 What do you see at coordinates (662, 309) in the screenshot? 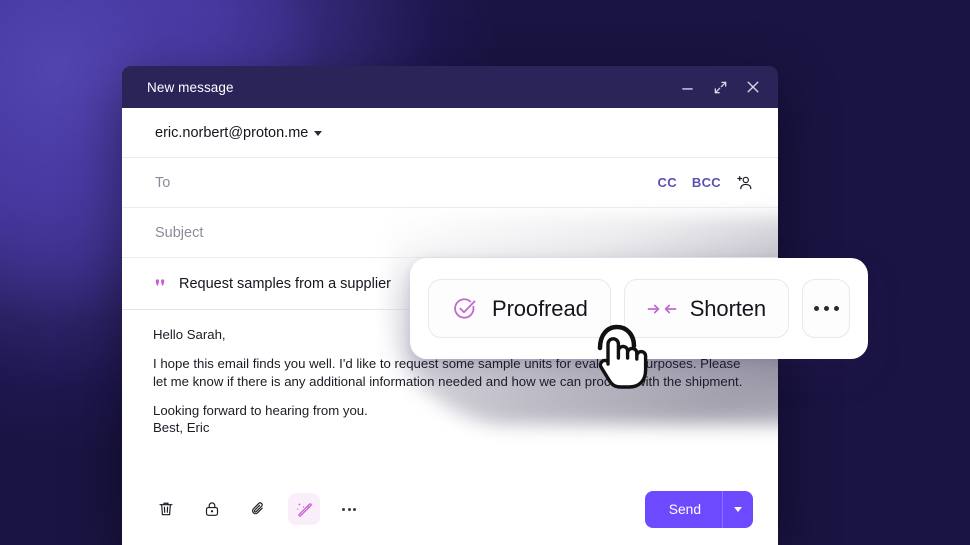
I see `compress-arrows-icon` at bounding box center [662, 309].